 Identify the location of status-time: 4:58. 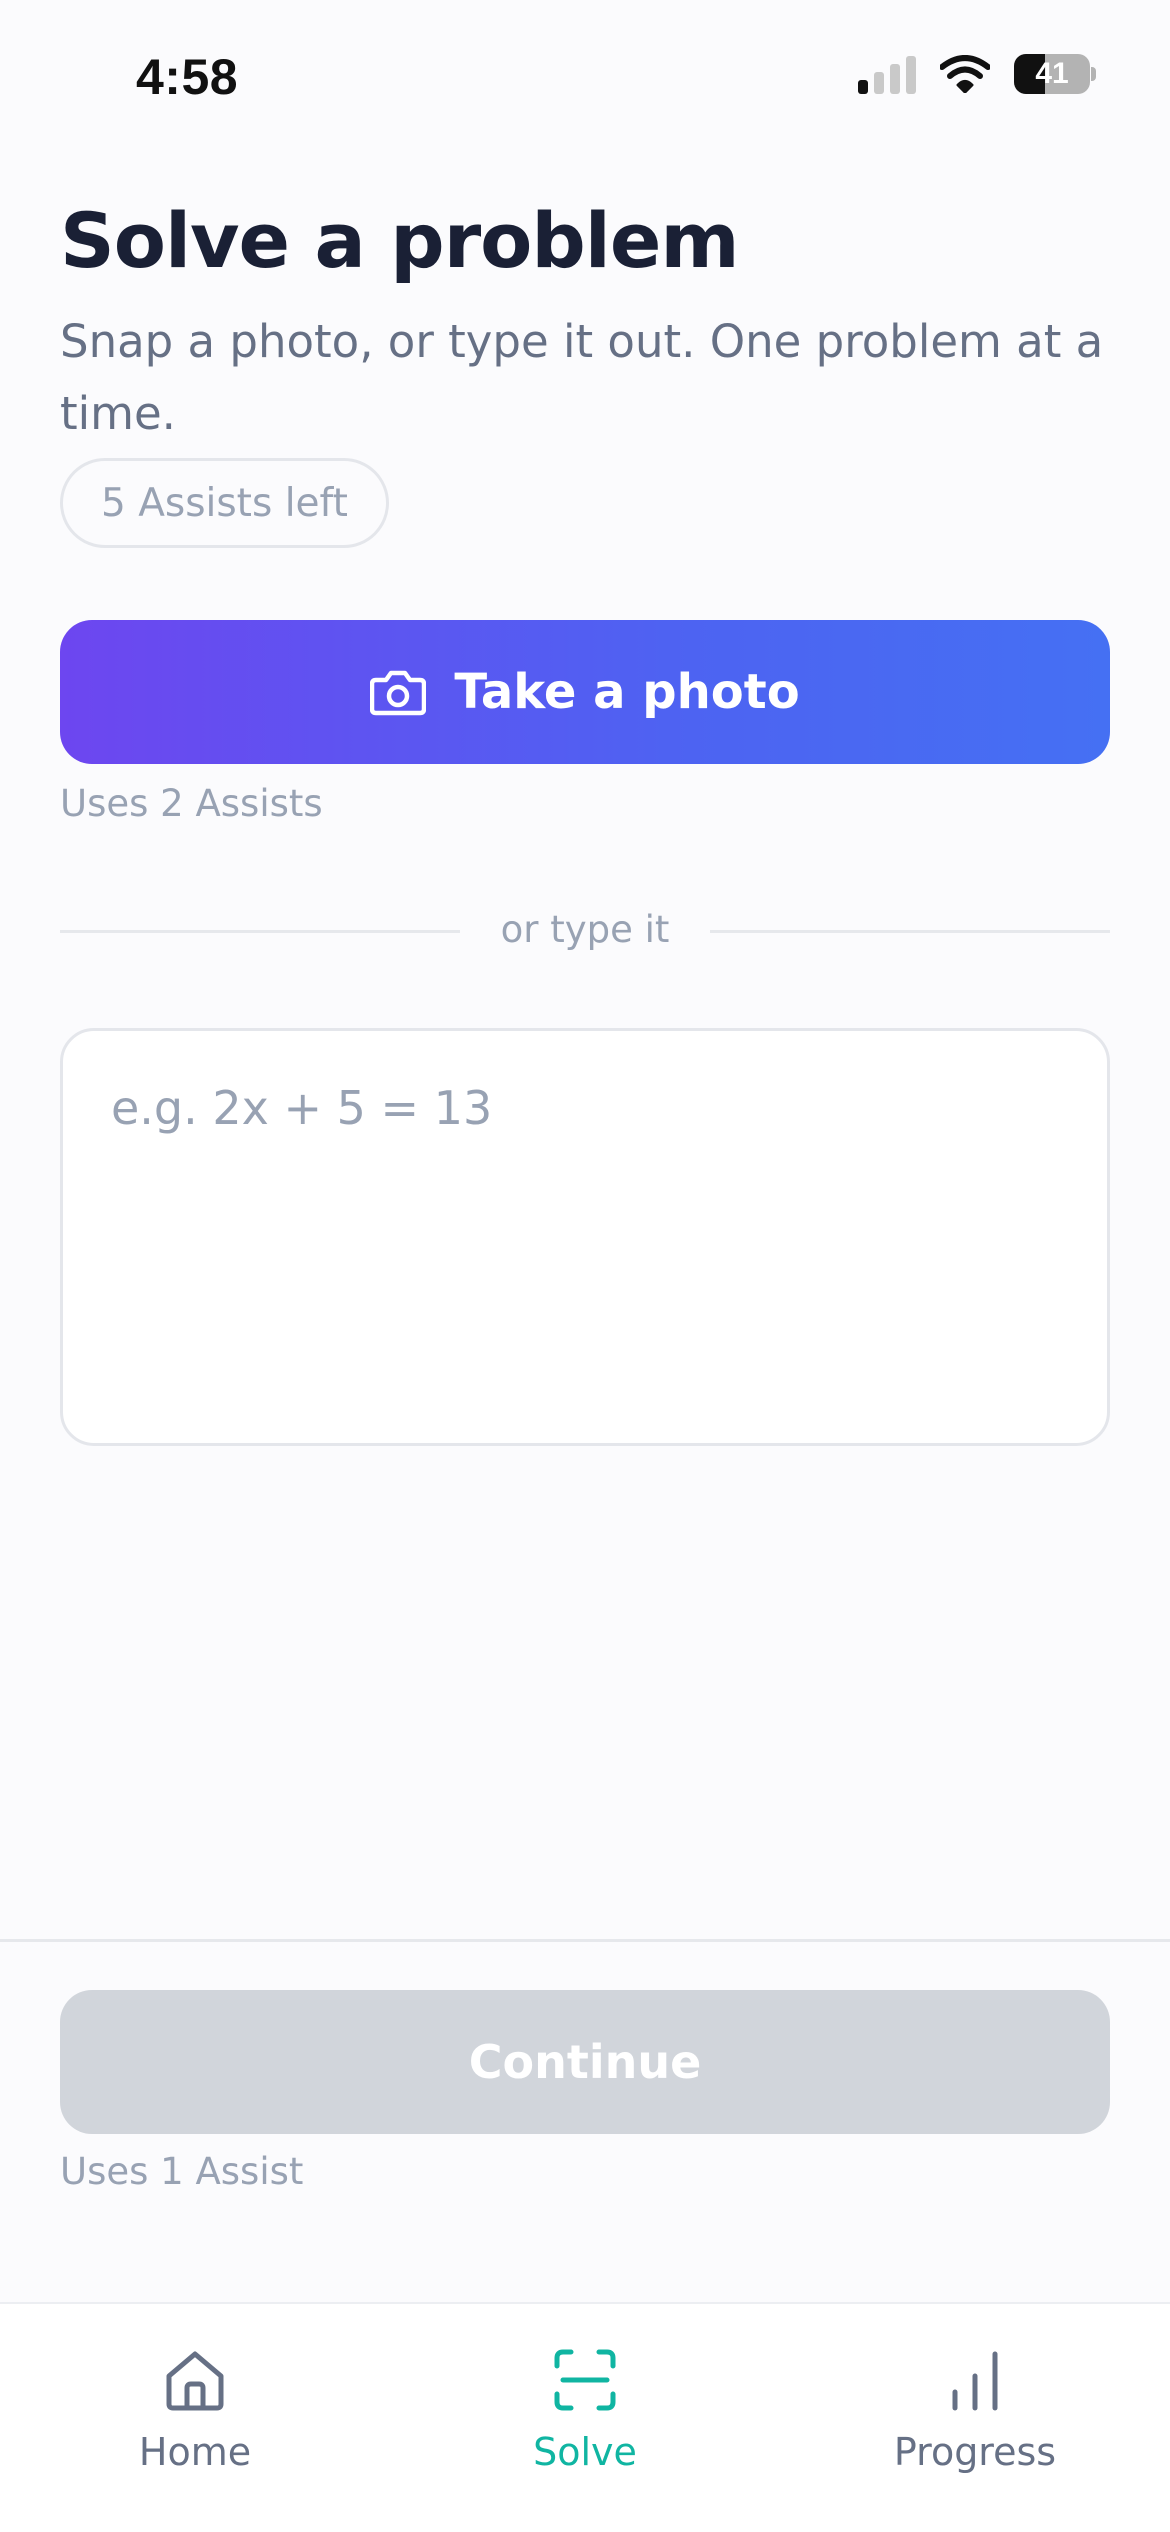
(187, 77).